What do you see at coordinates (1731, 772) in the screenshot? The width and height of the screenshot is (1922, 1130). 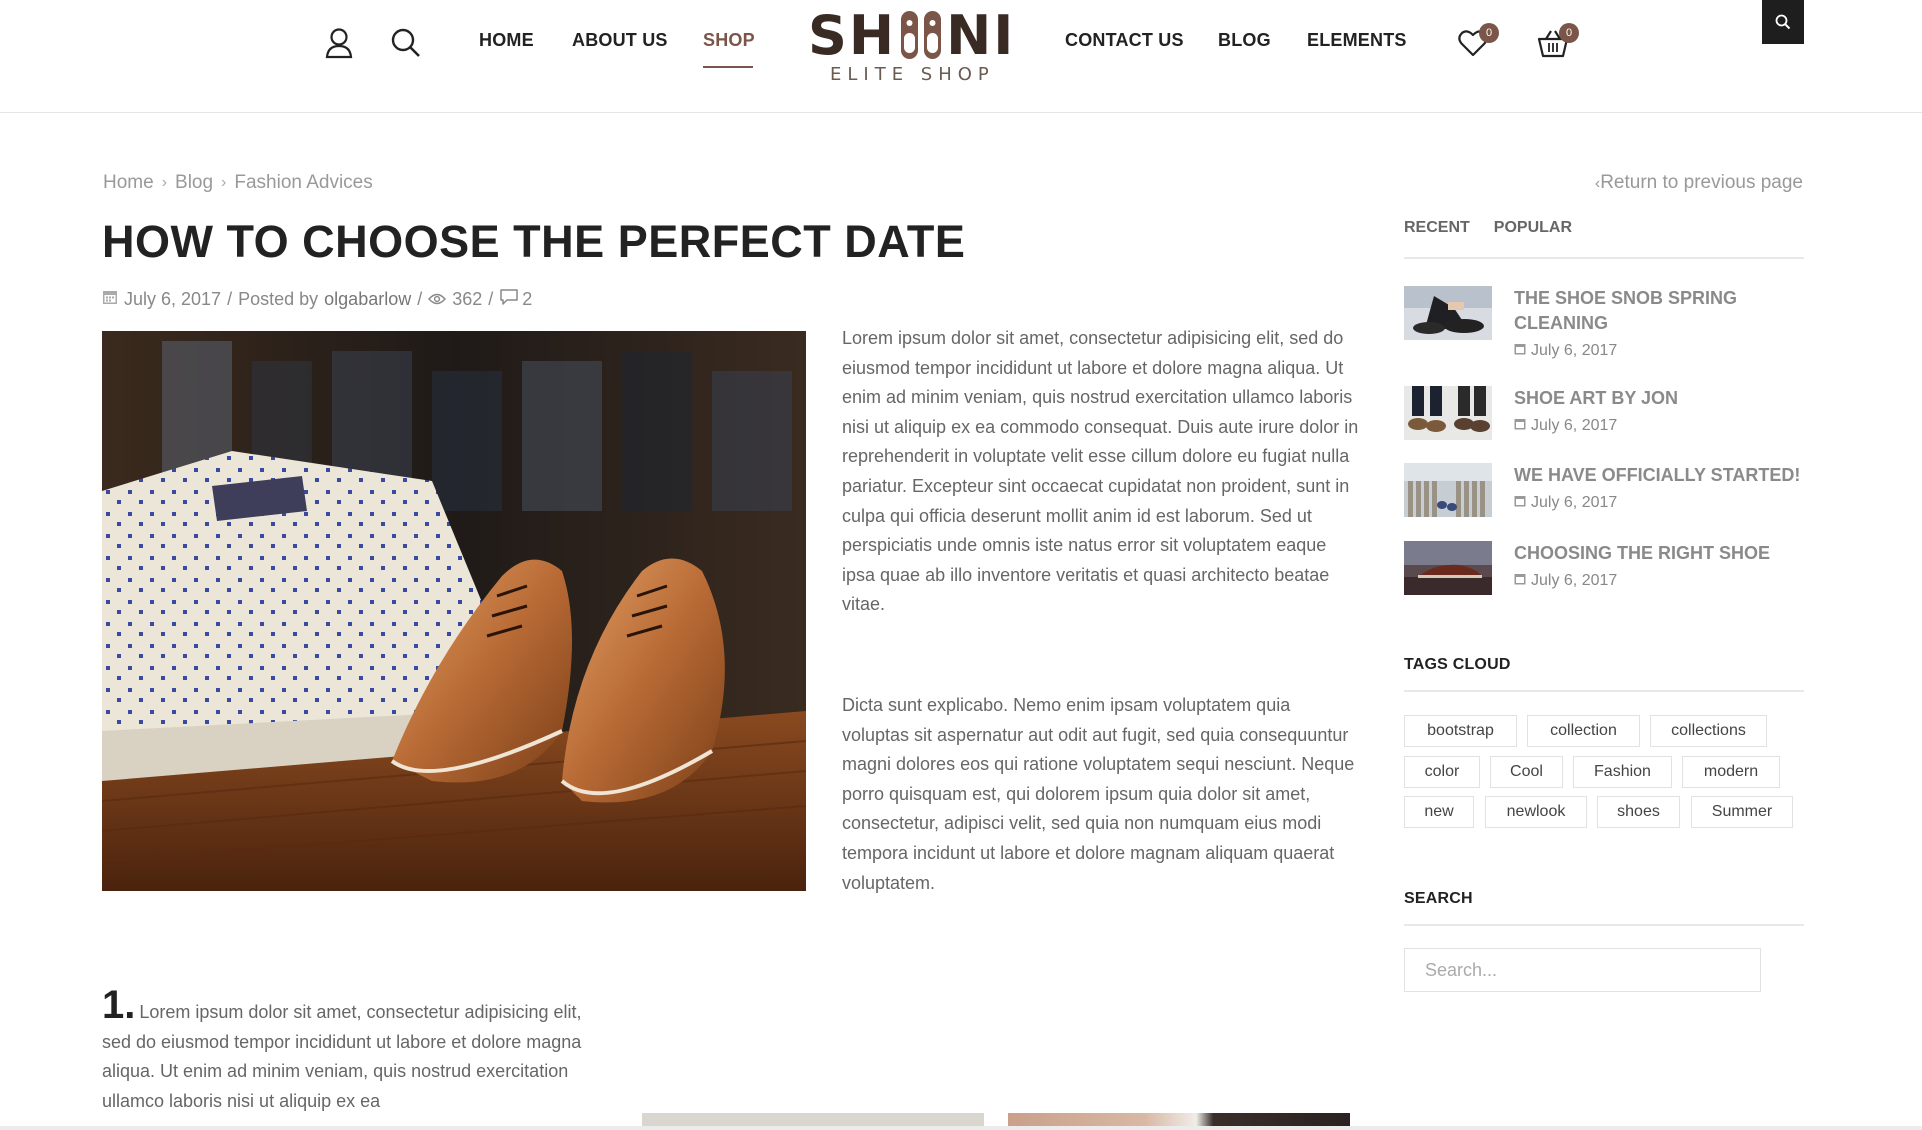 I see `tag-modern: modern` at bounding box center [1731, 772].